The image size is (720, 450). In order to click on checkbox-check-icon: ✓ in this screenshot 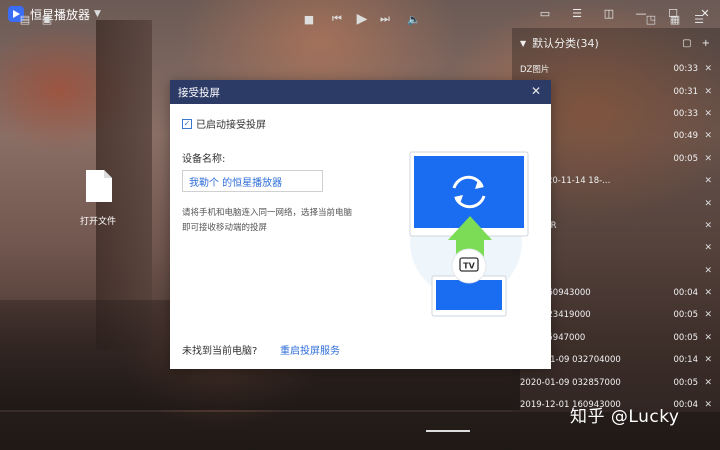, I will do `click(187, 123)`.